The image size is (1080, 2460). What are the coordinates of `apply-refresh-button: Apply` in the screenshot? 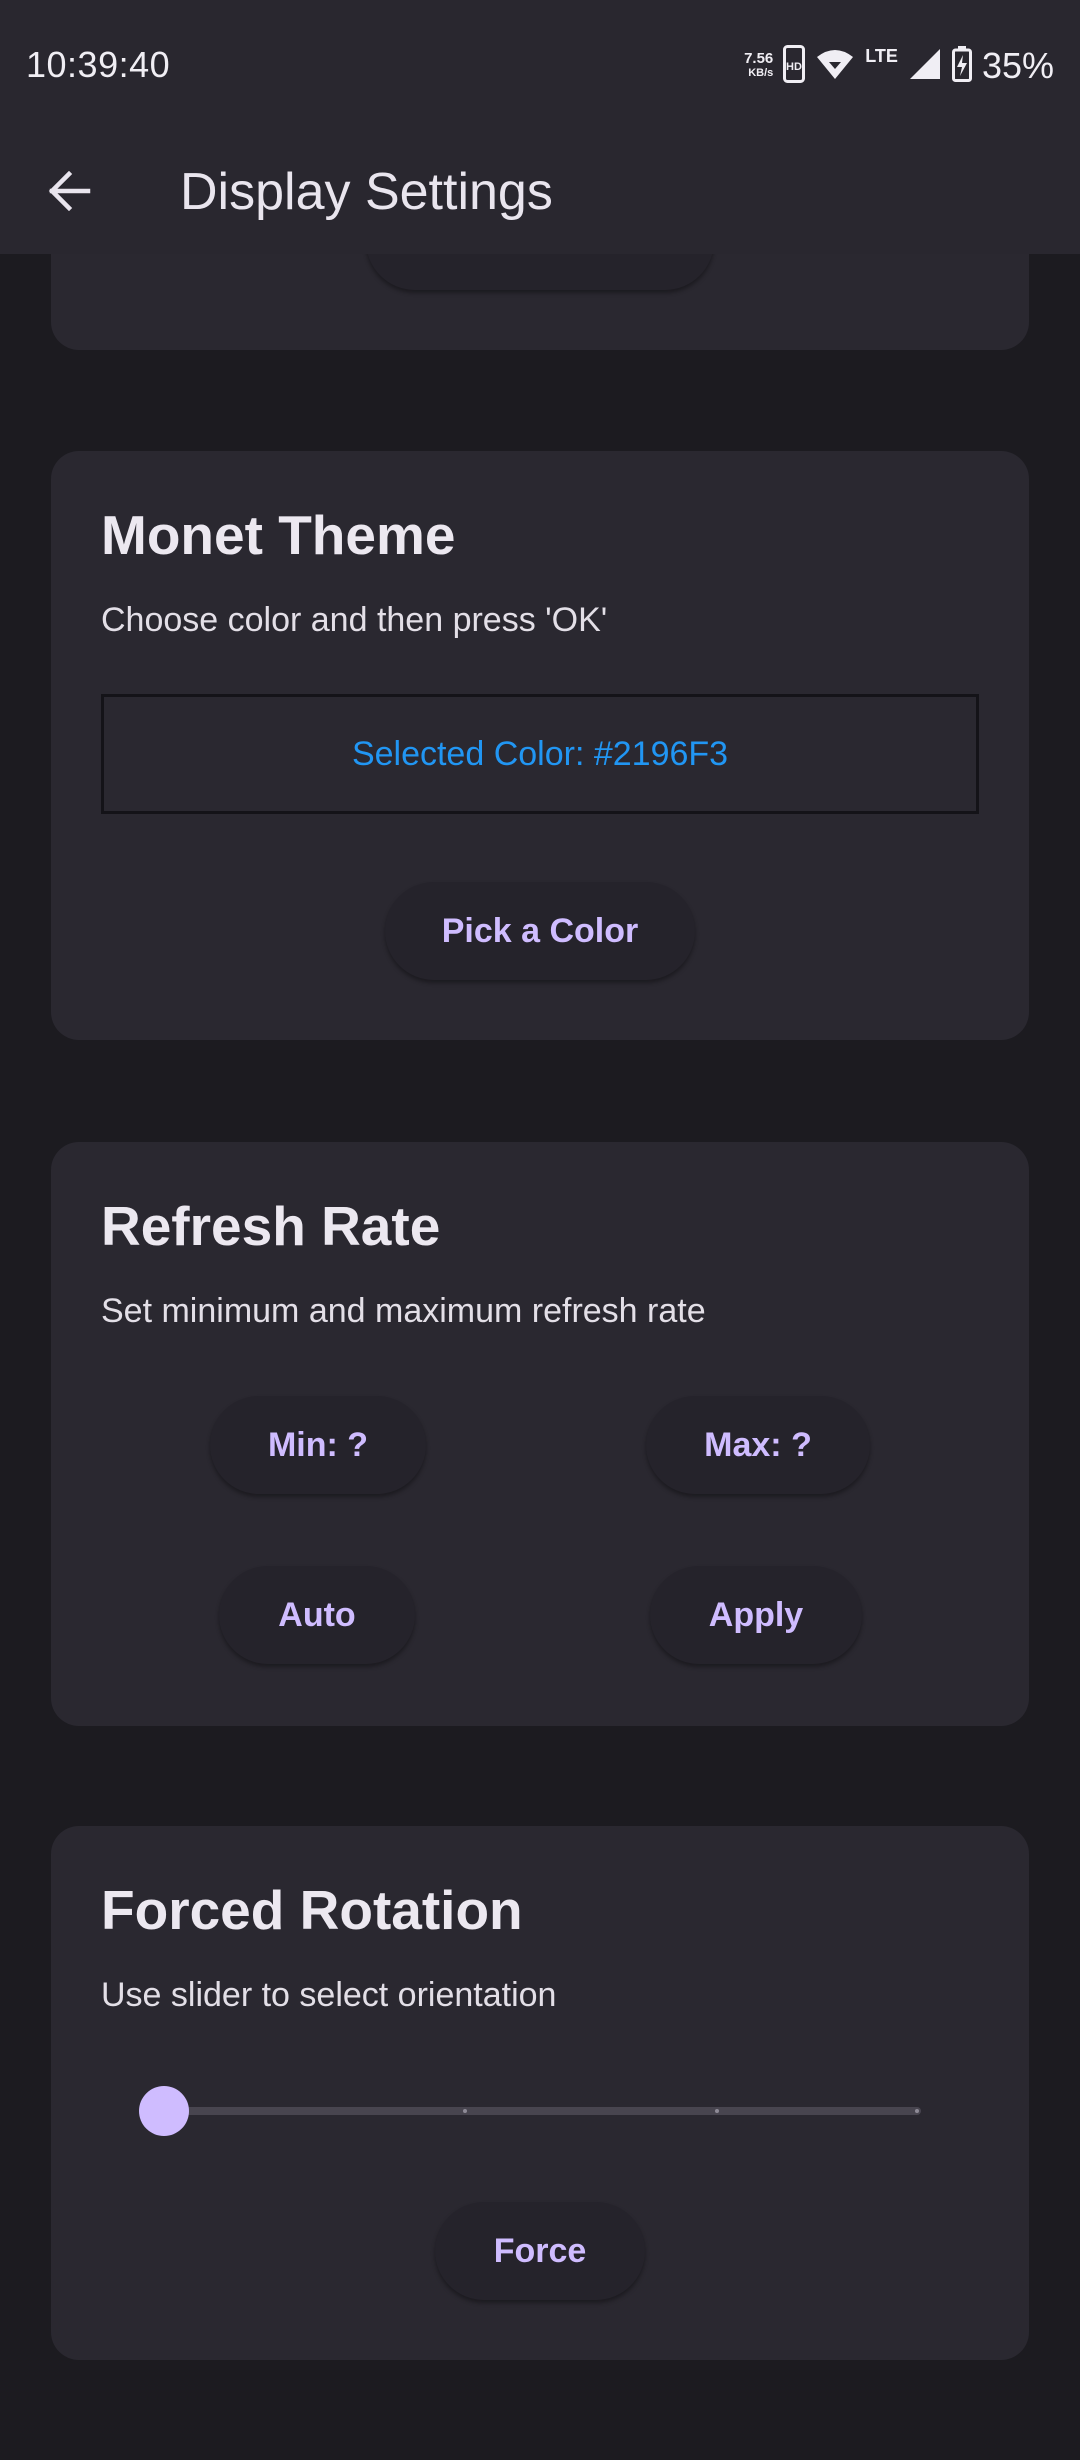 It's located at (756, 1615).